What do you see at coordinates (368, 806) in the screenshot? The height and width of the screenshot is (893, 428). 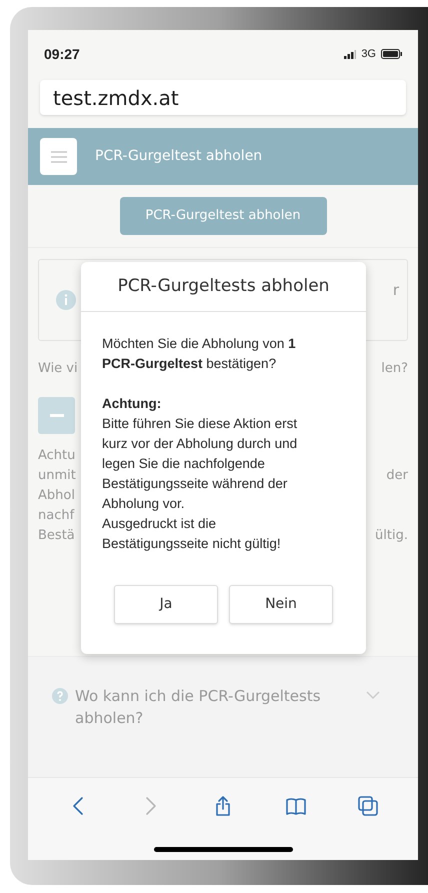 I see `tabs-icon` at bounding box center [368, 806].